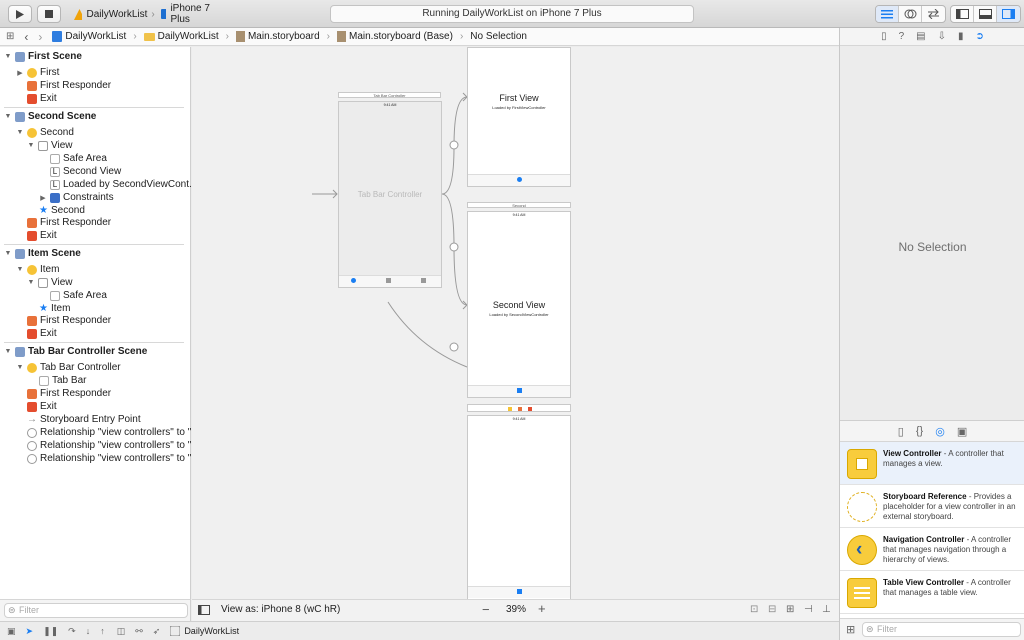 This screenshot has width=1024, height=640. What do you see at coordinates (72, 631) in the screenshot?
I see `step-over-icon: ↷` at bounding box center [72, 631].